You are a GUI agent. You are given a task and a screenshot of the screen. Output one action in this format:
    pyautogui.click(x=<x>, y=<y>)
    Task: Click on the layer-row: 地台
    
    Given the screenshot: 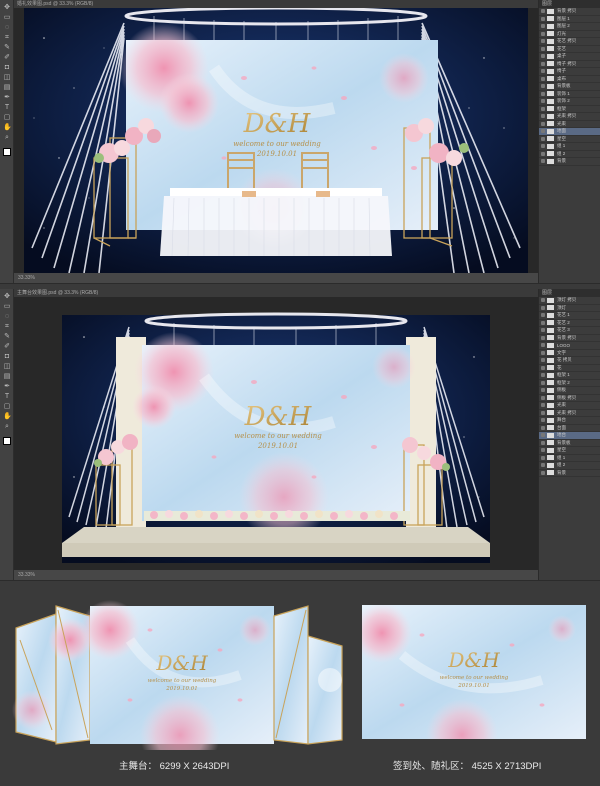 What is the action you would take?
    pyautogui.click(x=569, y=436)
    